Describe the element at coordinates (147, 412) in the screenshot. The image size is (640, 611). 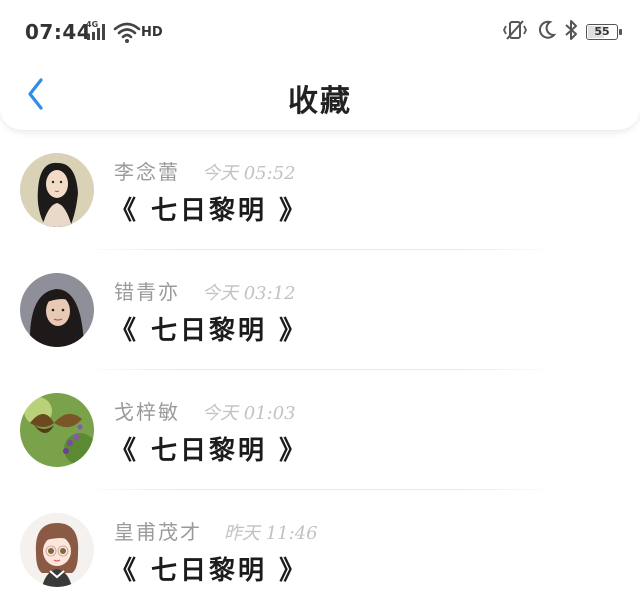
I see `author-name: 戈梓敏` at that location.